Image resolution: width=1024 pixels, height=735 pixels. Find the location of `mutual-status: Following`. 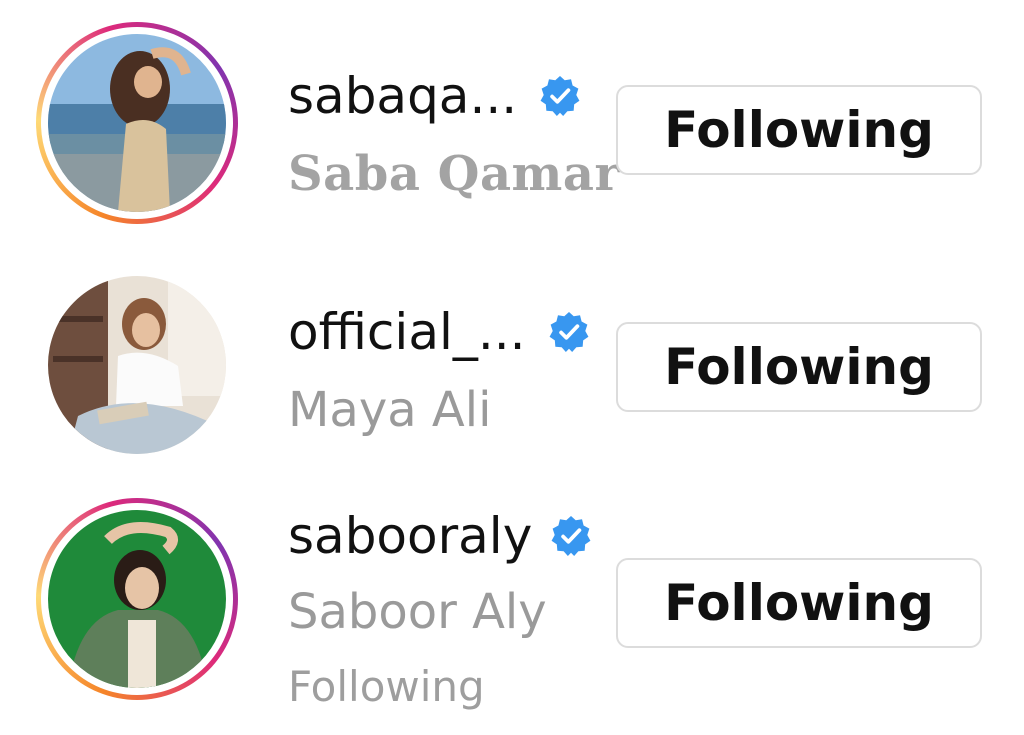

mutual-status: Following is located at coordinates (386, 686).